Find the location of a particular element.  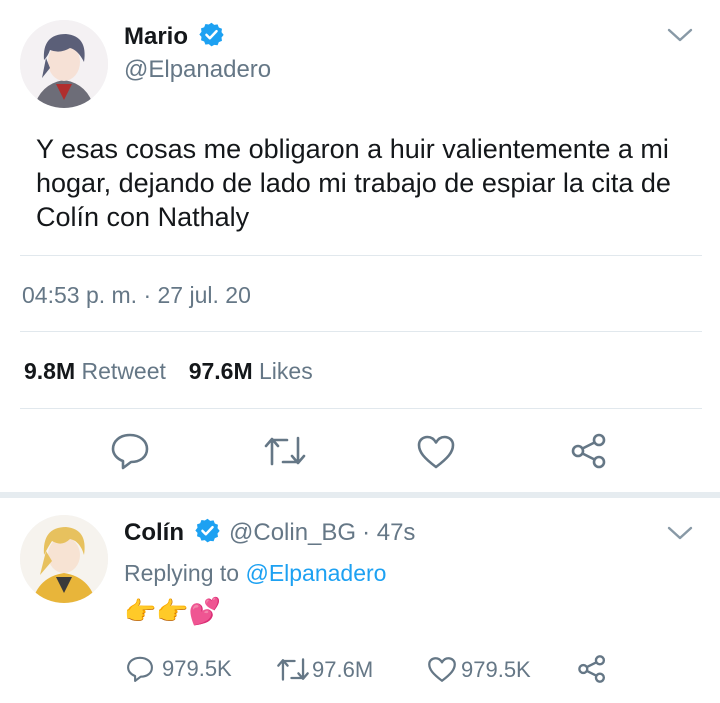

likes-label: Likes is located at coordinates (286, 371).